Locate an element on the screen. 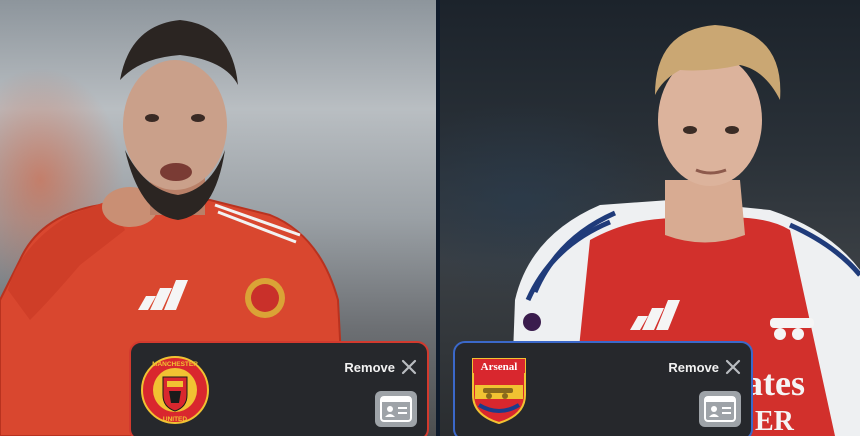 The image size is (860, 436). crest-text-top: Arsenal is located at coordinates (499, 367).